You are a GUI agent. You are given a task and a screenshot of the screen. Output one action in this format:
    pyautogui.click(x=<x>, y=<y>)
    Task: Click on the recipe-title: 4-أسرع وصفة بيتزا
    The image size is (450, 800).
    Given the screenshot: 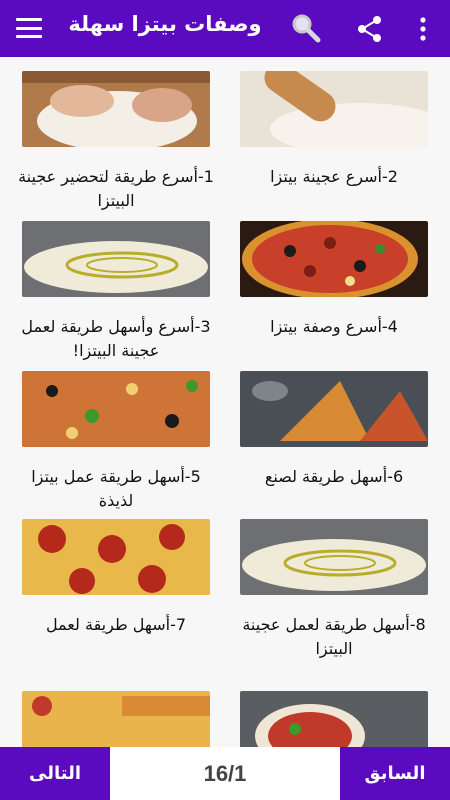 What is the action you would take?
    pyautogui.click(x=334, y=326)
    